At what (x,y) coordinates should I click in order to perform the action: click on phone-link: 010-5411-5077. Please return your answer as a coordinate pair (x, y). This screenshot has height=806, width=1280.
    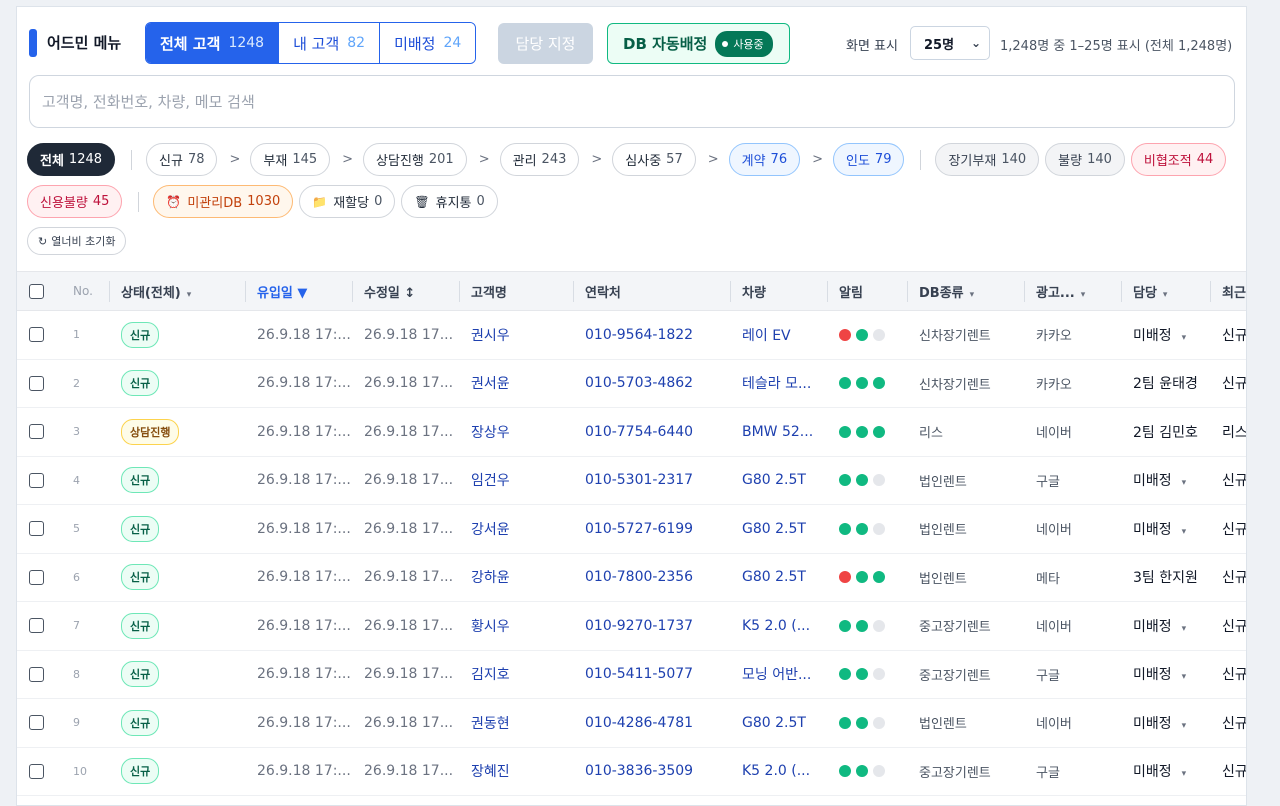
    Looking at the image, I should click on (651, 674).